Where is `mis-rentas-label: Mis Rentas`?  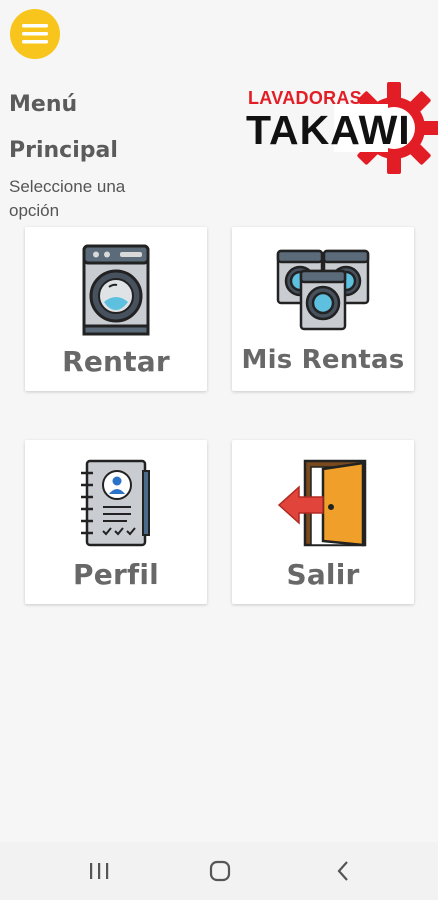 mis-rentas-label: Mis Rentas is located at coordinates (323, 360).